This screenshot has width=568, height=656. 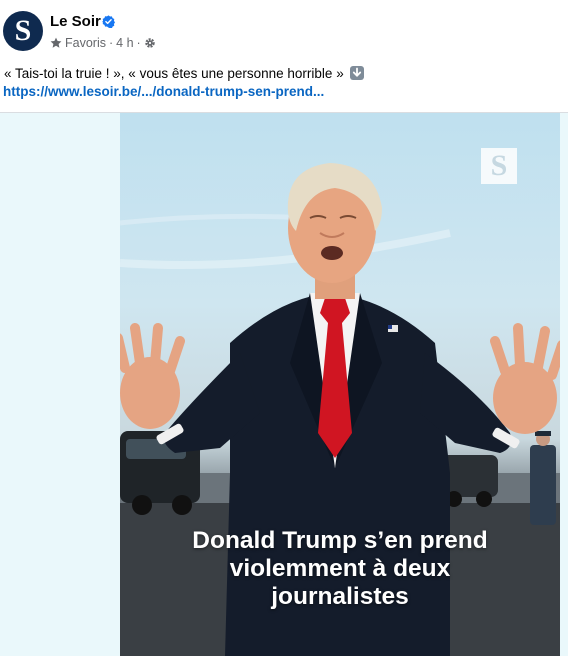 I want to click on post-header: S Le Soir Favoris · 4 h ·, so click(x=284, y=31).